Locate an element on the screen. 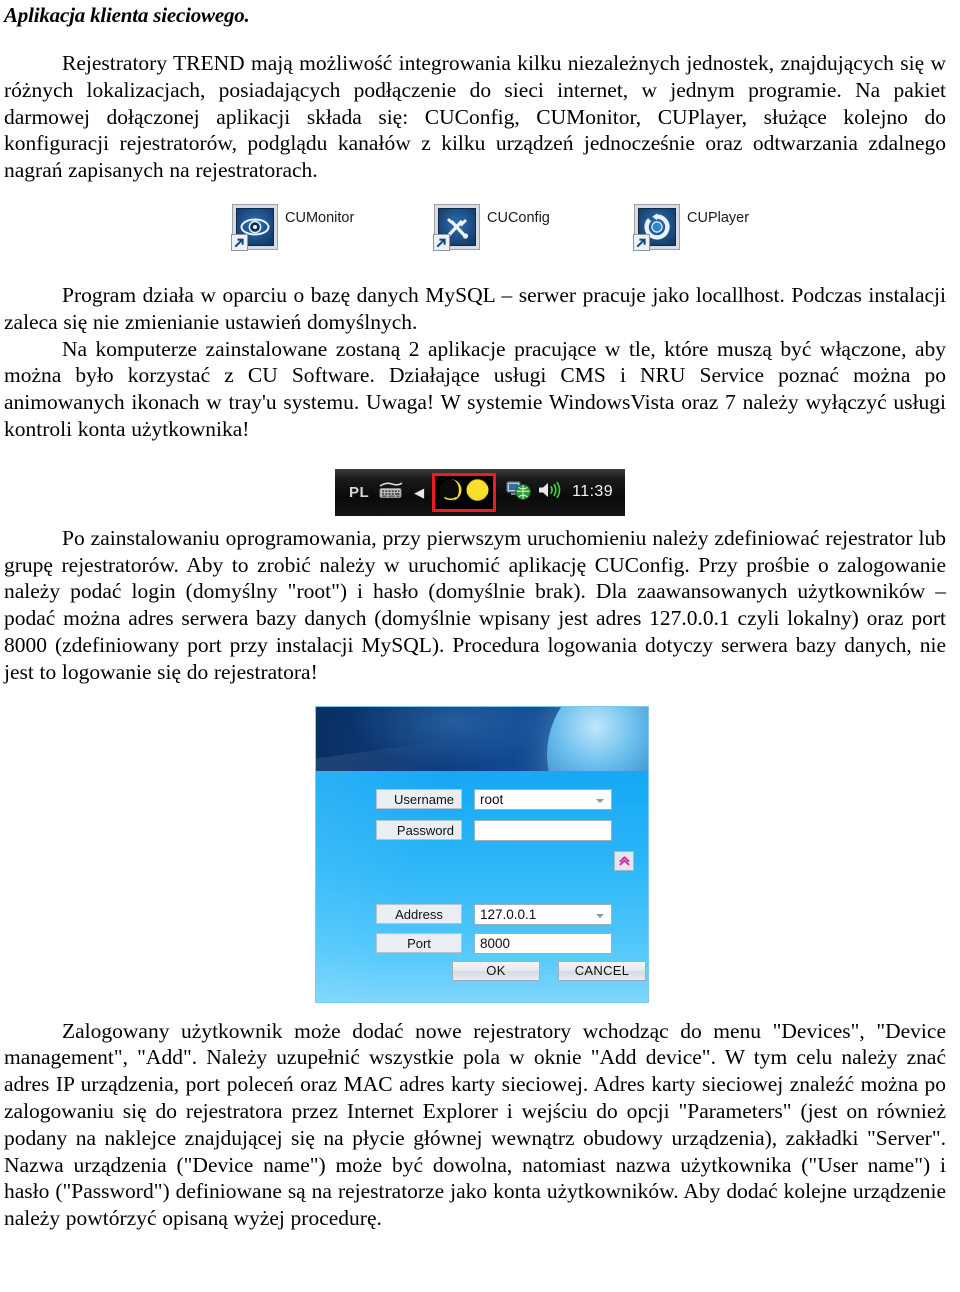 The image size is (960, 1292). keyboard-icon is located at coordinates (391, 492).